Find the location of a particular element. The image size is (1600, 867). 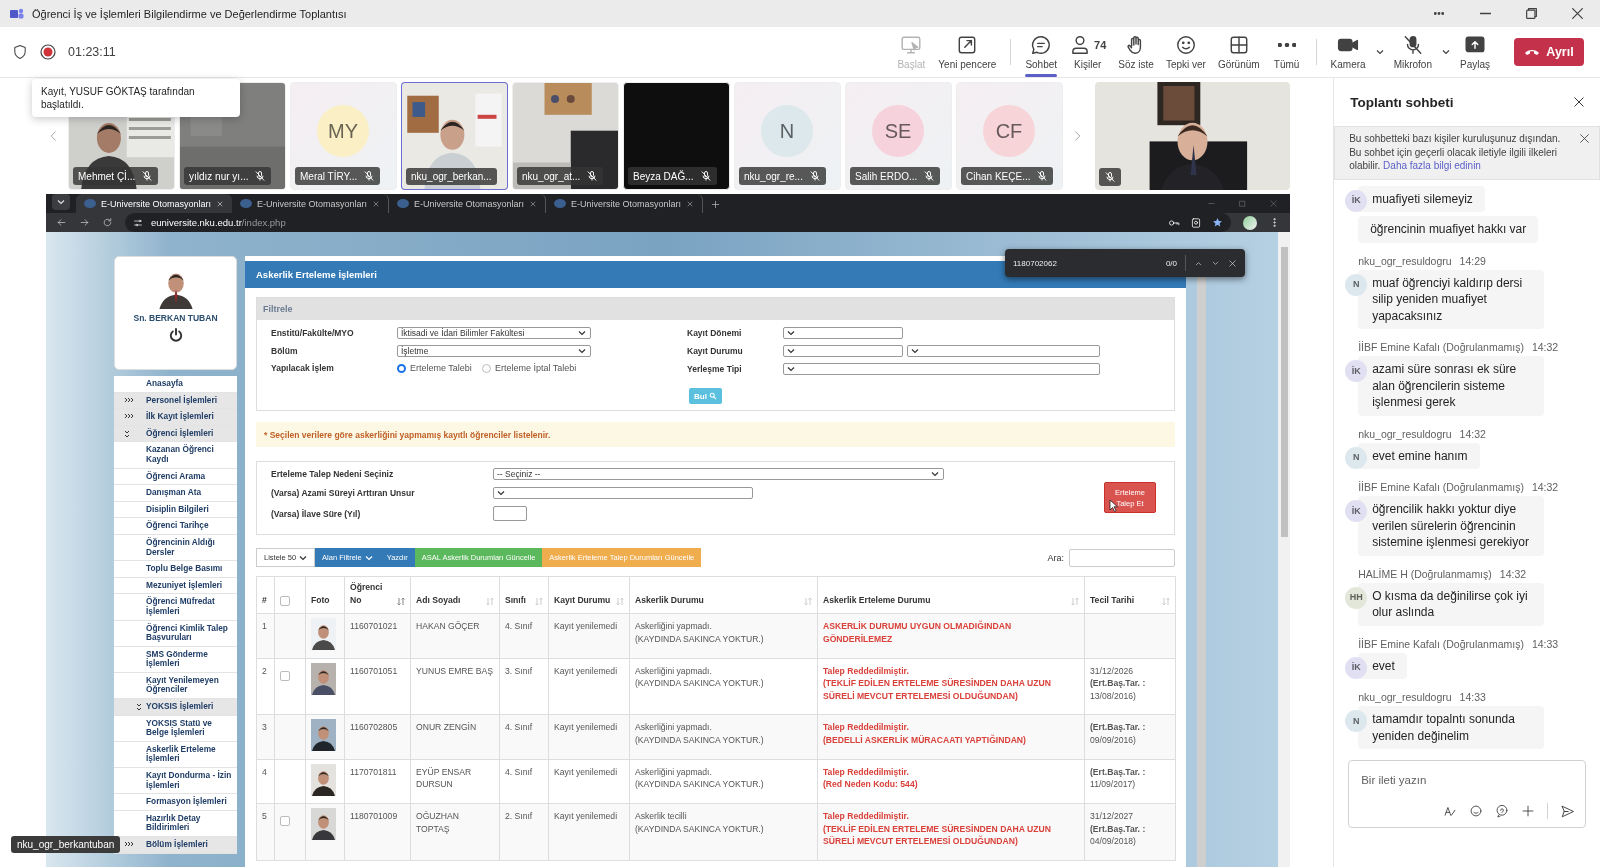

menu-item: Öğrenci Tarihçe is located at coordinates (175, 526).